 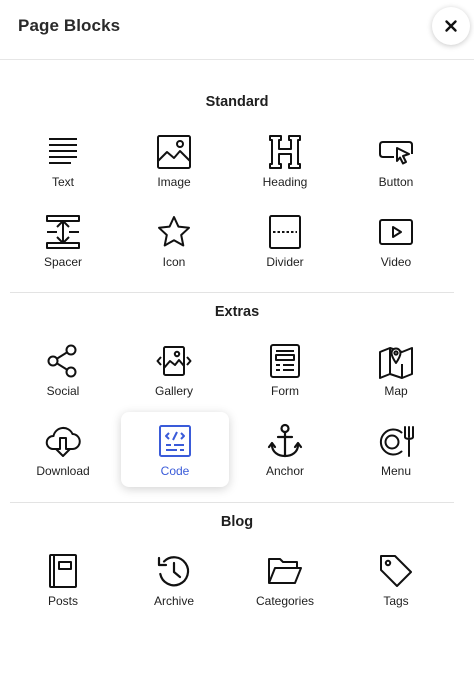 I want to click on block-label: Icon, so click(x=174, y=262).